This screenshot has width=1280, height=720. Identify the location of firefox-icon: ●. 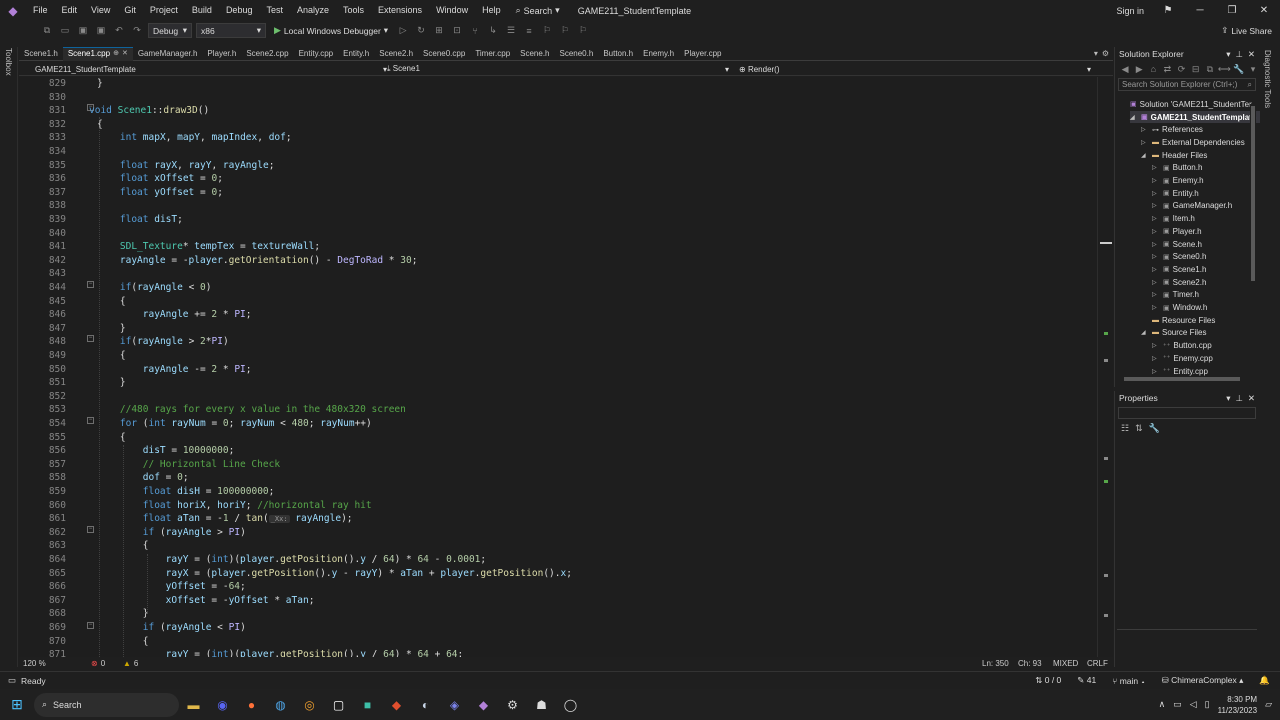
(251, 704).